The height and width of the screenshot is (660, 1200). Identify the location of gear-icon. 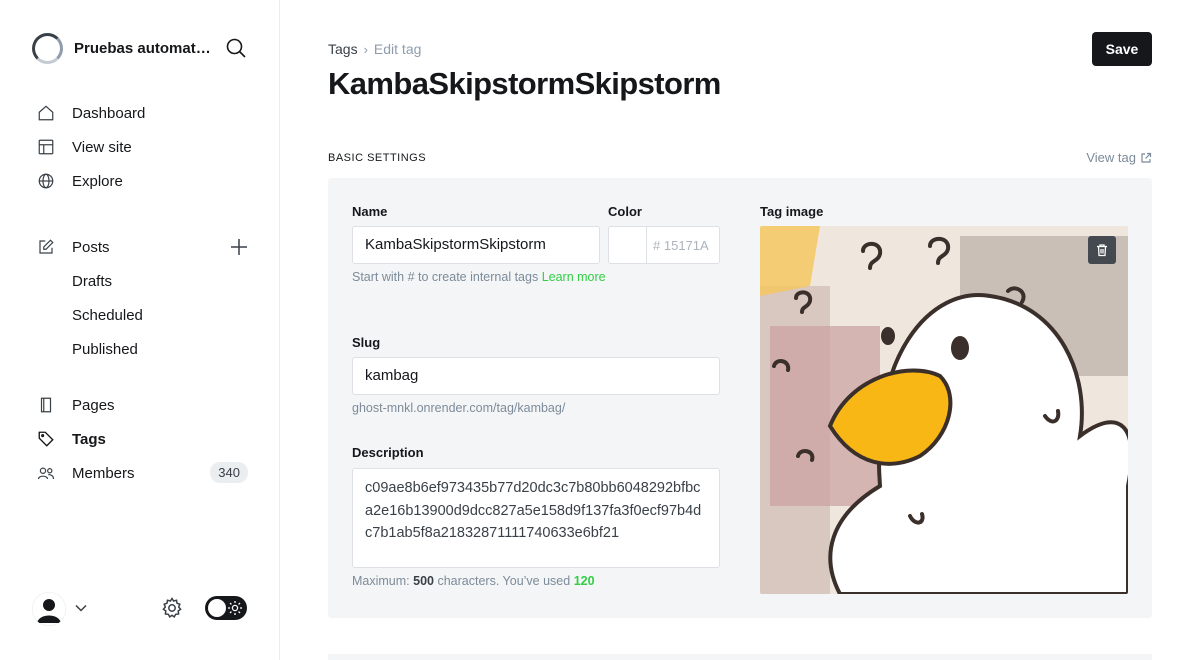
(172, 608).